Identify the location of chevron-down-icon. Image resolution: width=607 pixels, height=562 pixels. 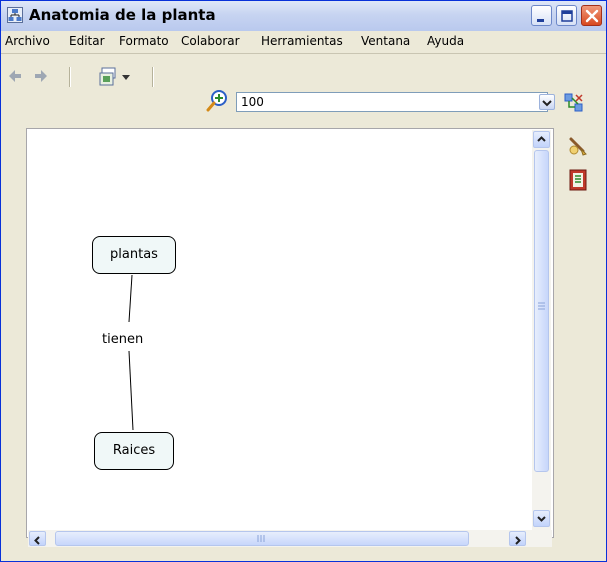
(547, 103).